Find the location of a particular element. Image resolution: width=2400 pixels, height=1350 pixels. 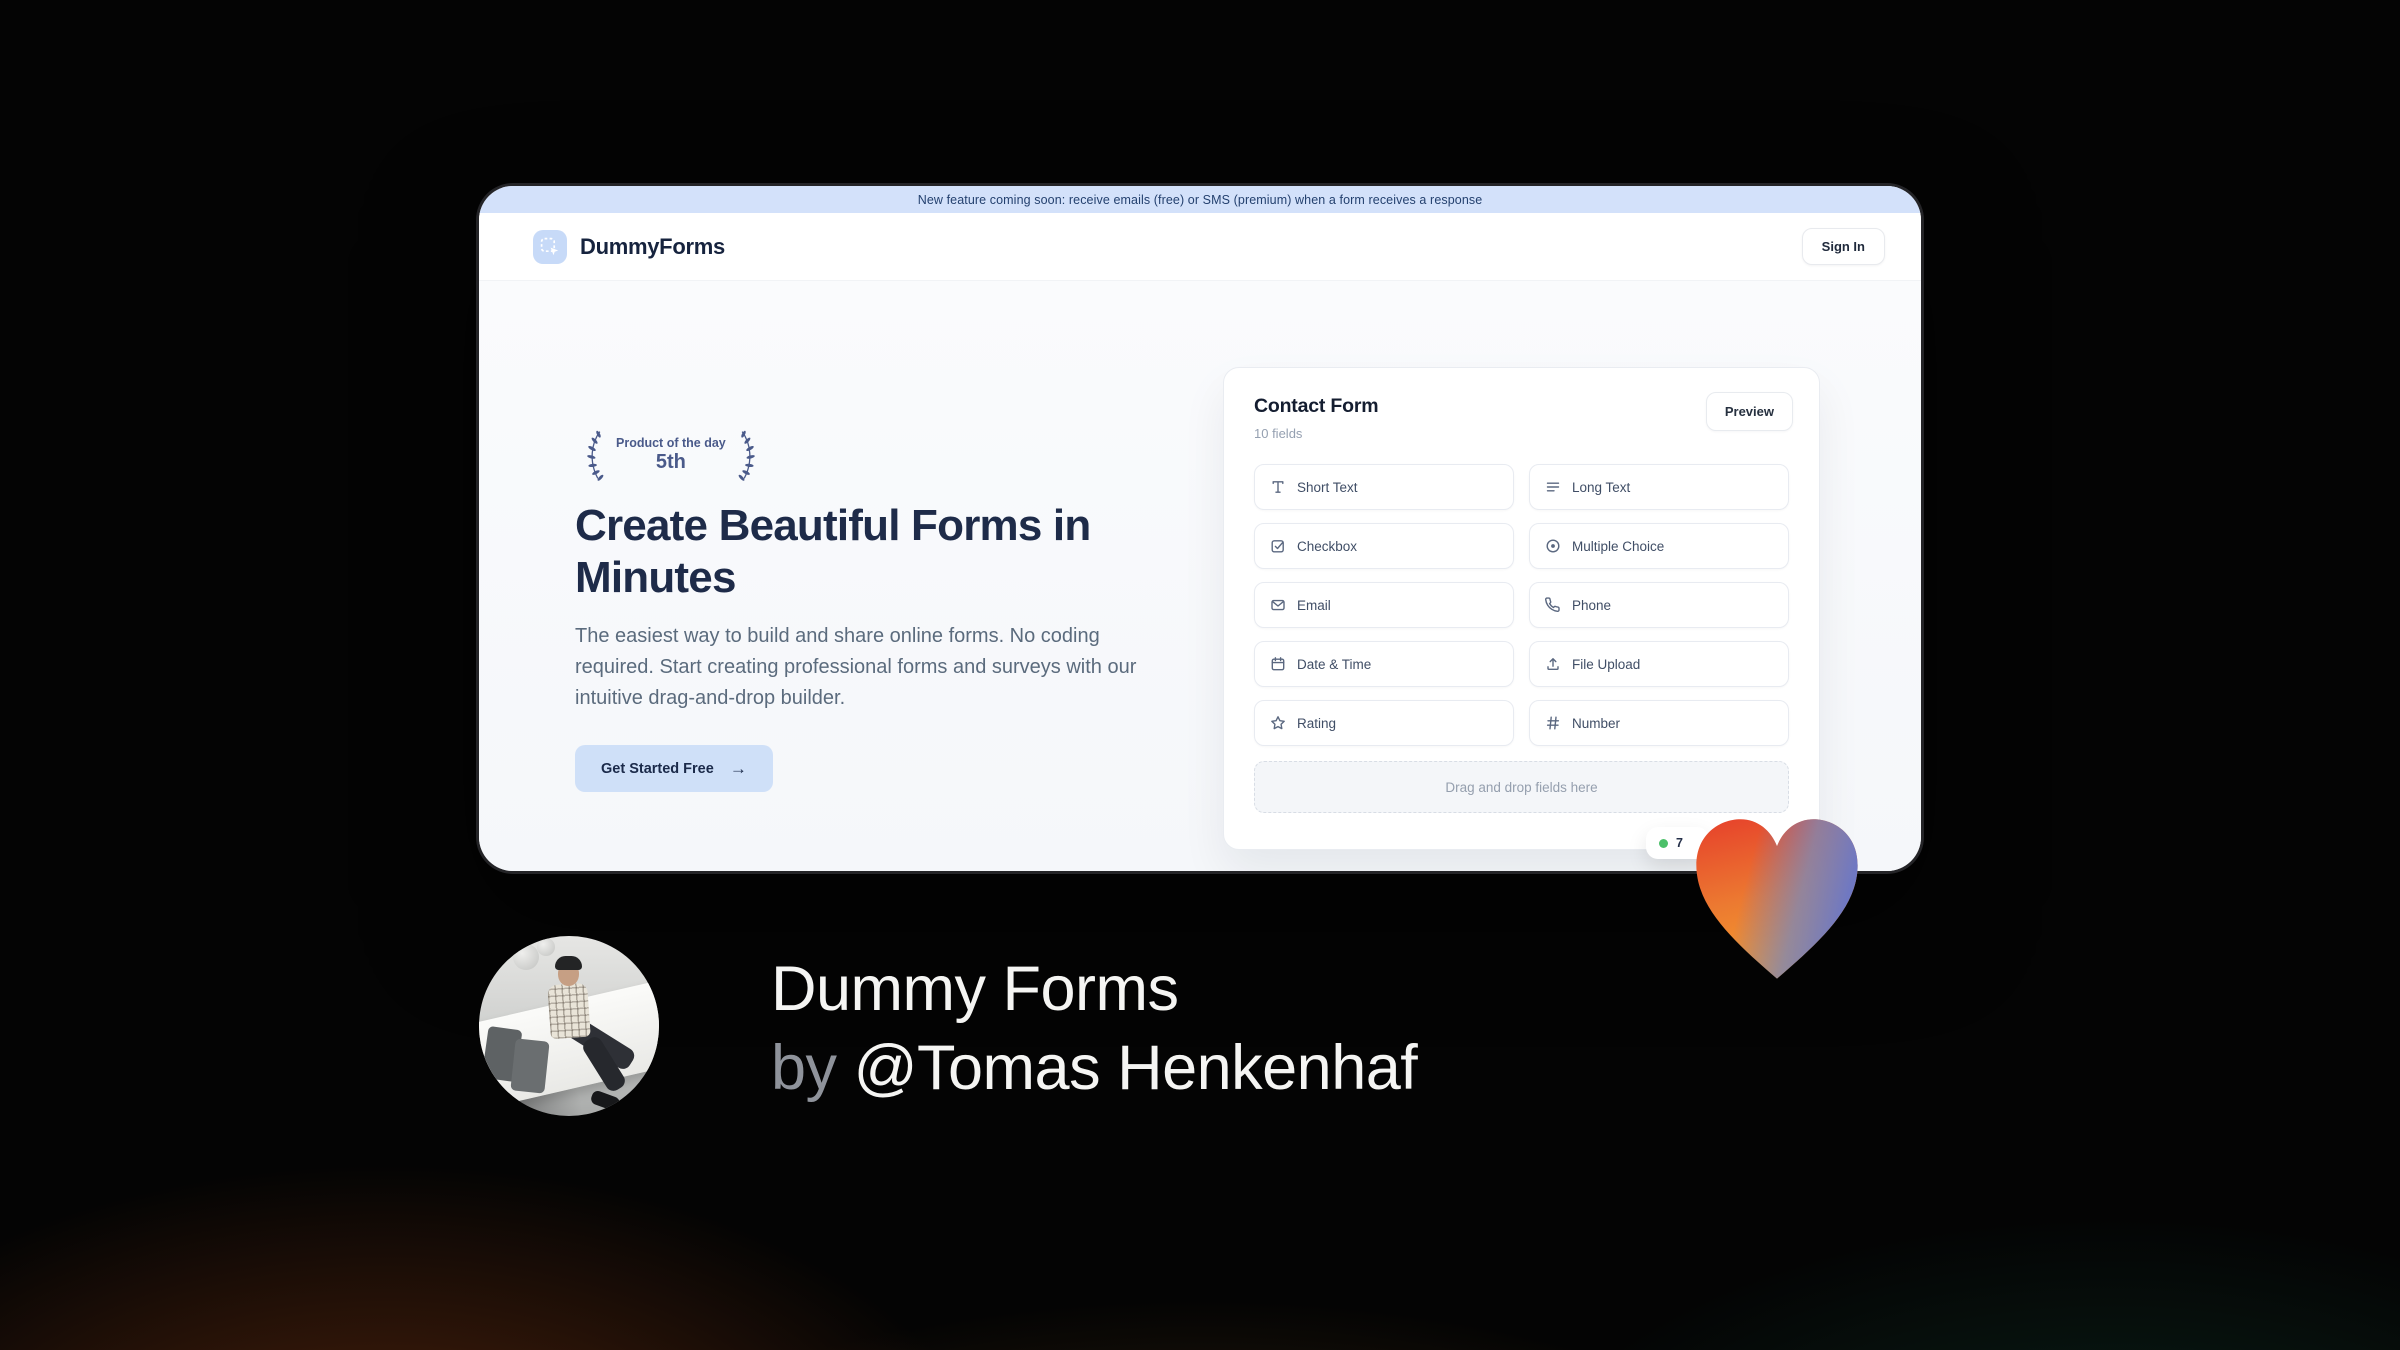

upvote-heart-icon is located at coordinates (1777, 899).